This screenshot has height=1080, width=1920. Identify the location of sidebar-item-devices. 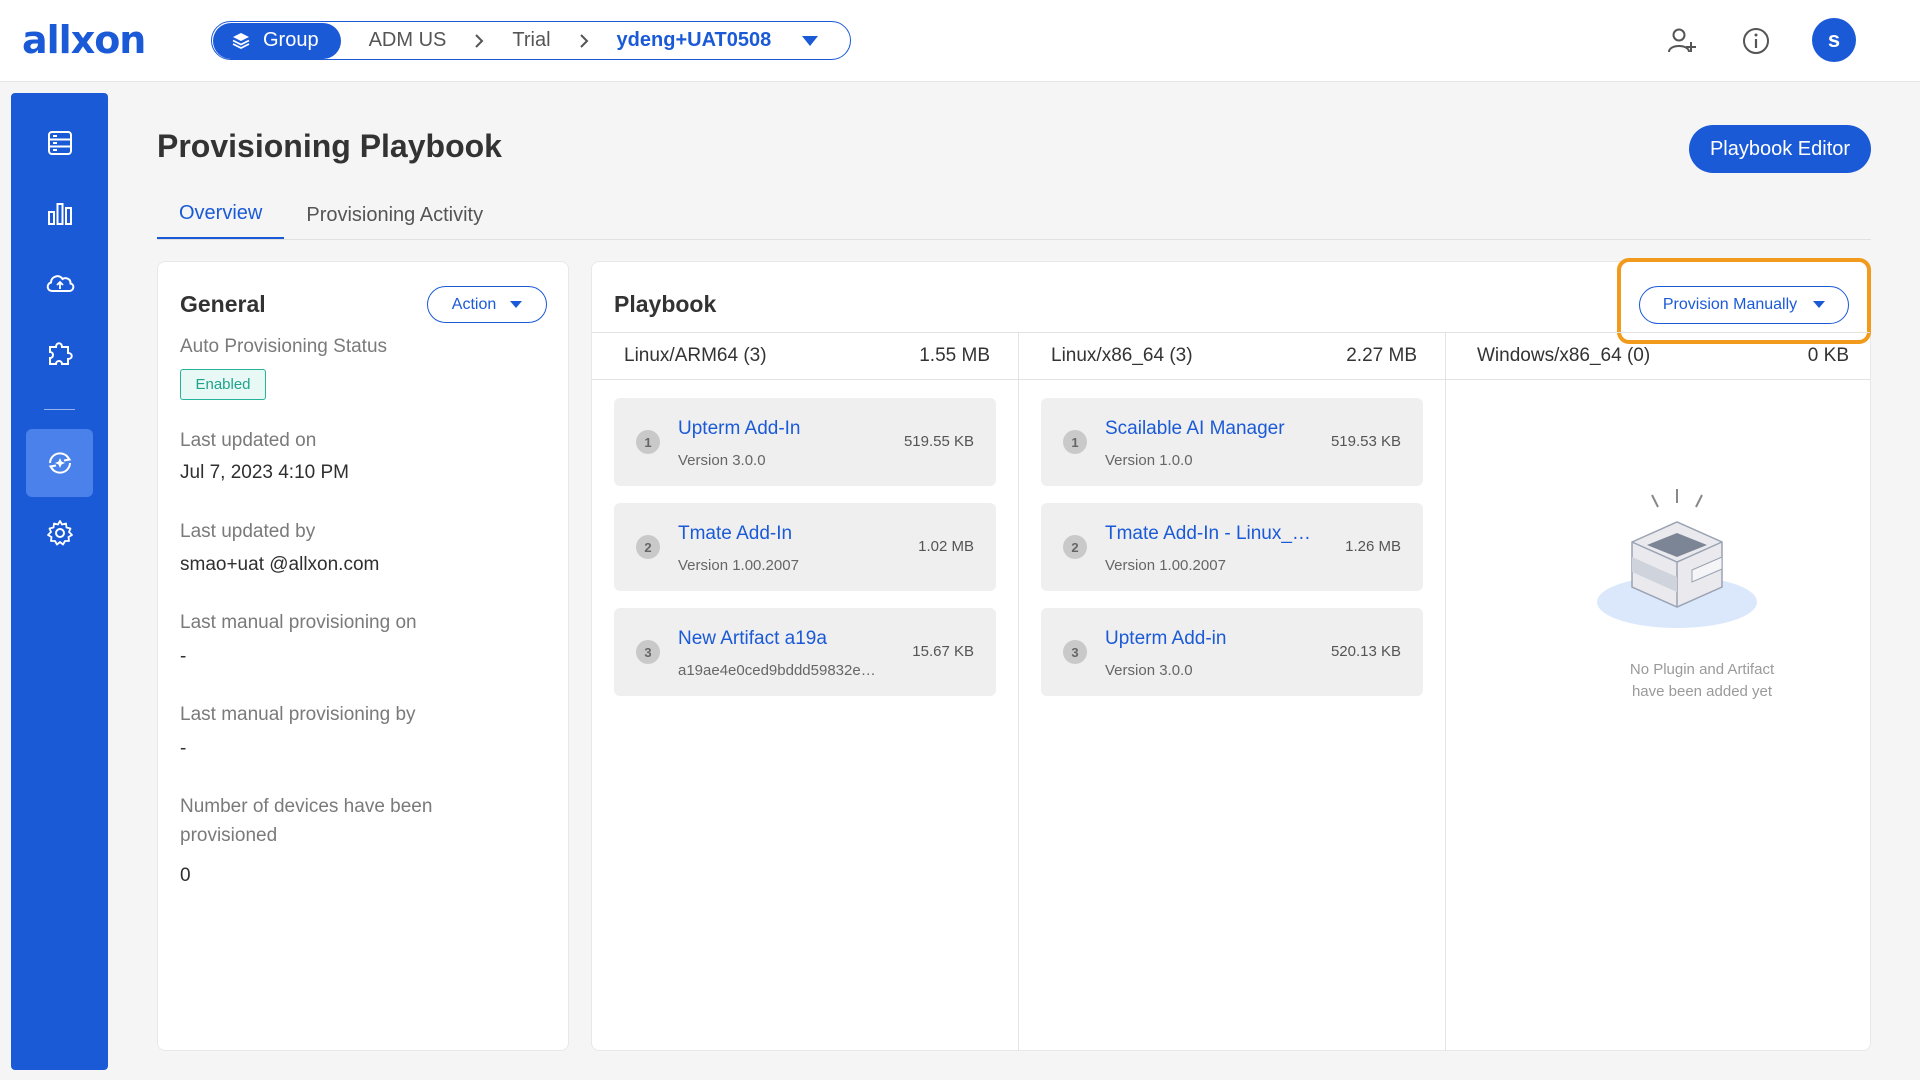
(59, 143).